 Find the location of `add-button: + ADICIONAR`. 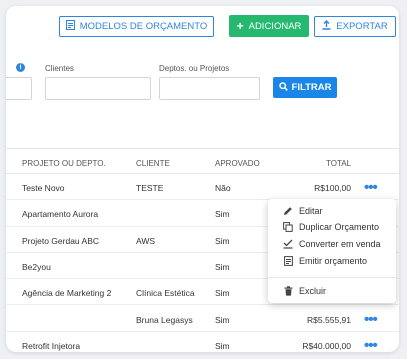

add-button: + ADICIONAR is located at coordinates (269, 26).